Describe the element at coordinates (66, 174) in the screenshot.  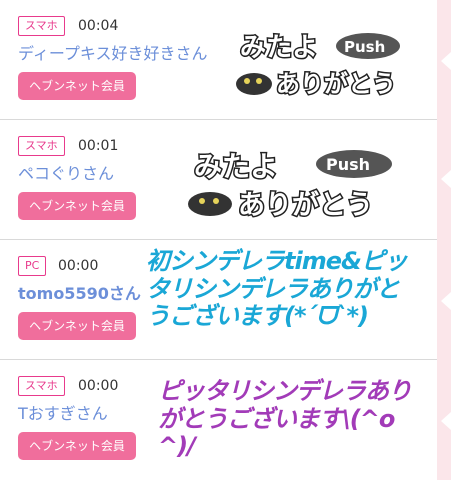
I see `visitor-name: ペコぐりさん` at that location.